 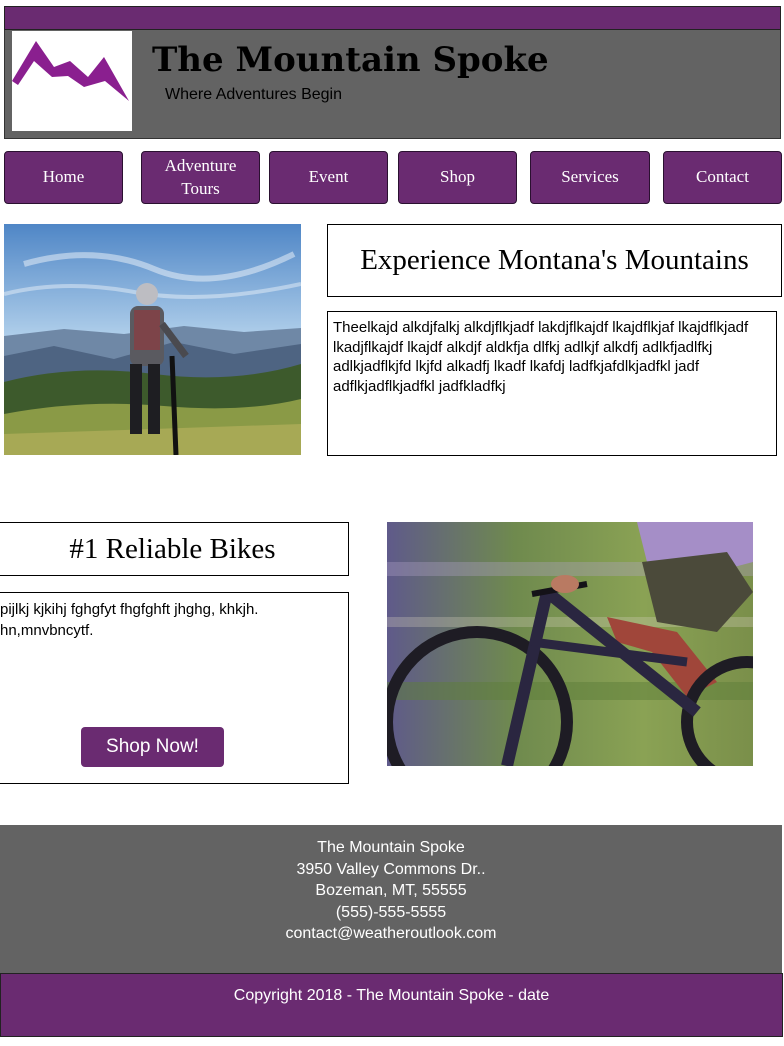 I want to click on section-heading-bikes: #1 Reliable Bikes, so click(x=174, y=549).